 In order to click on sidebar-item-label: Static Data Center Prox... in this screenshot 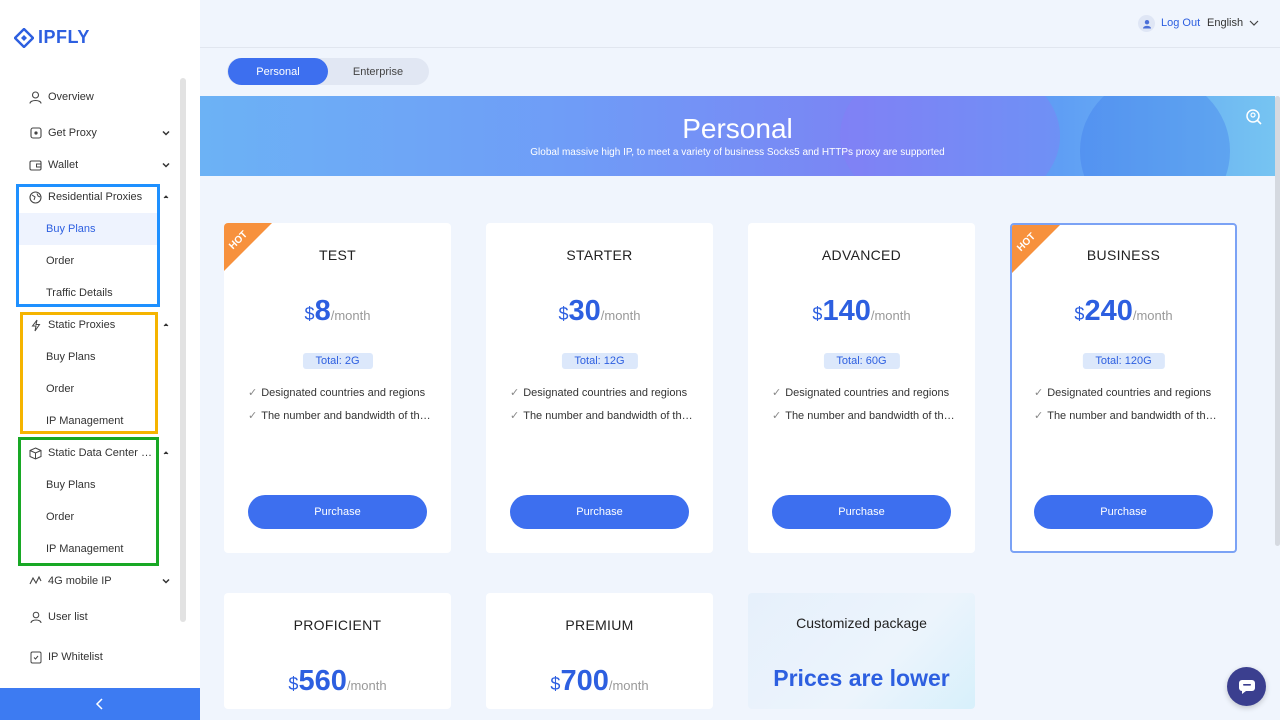, I will do `click(103, 453)`.